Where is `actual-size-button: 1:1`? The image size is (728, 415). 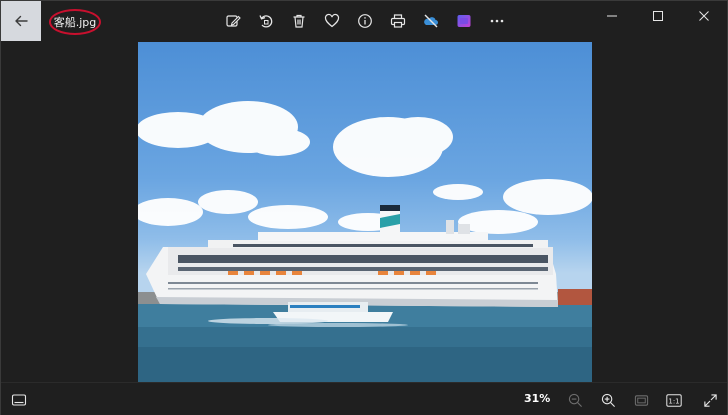
actual-size-button: 1:1 is located at coordinates (674, 400).